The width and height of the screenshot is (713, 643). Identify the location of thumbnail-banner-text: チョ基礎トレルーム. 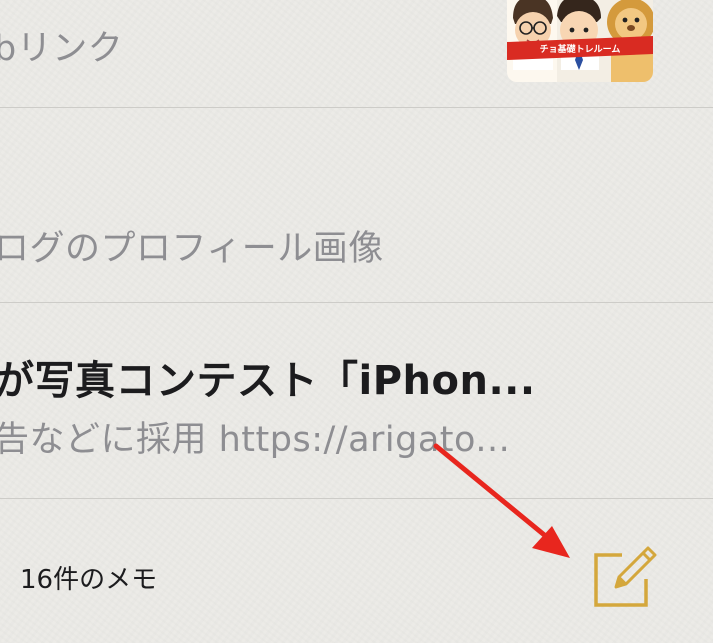
(580, 49).